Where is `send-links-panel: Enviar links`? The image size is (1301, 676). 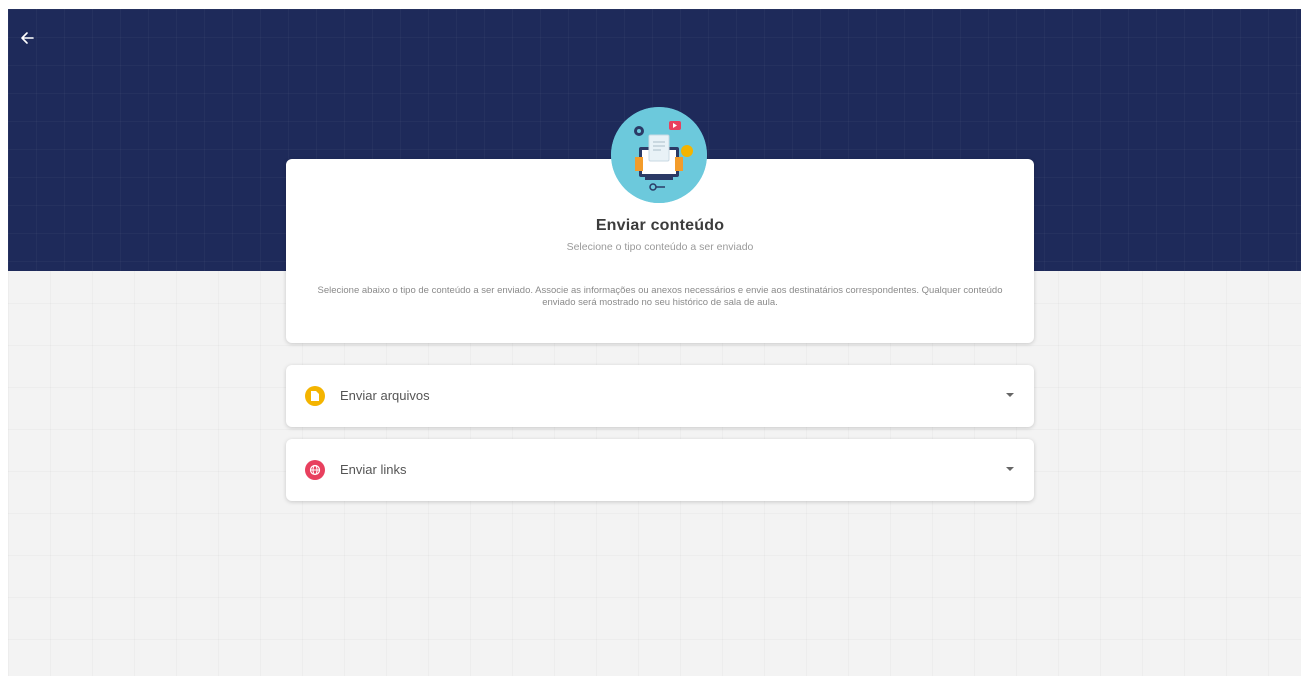 send-links-panel: Enviar links is located at coordinates (660, 470).